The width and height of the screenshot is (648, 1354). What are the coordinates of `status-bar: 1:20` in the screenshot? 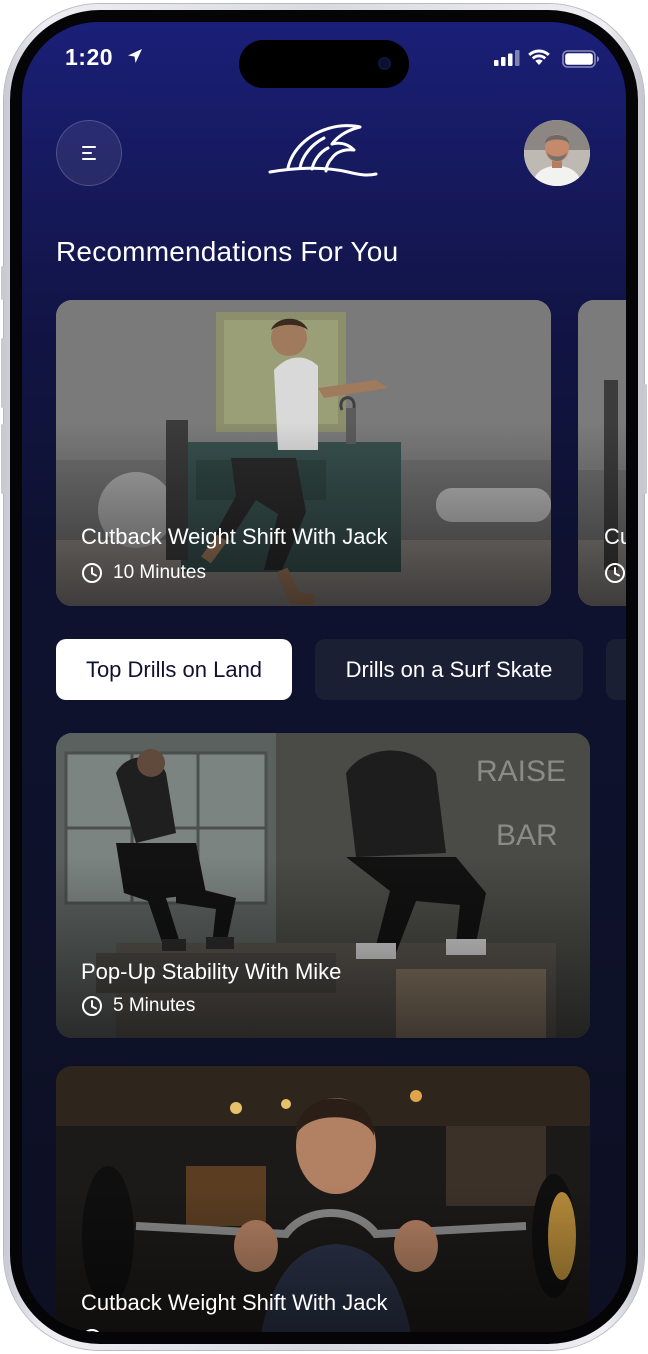 It's located at (324, 57).